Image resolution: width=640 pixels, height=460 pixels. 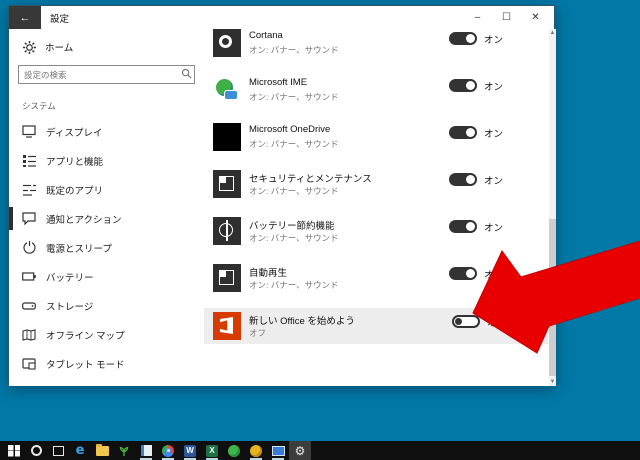 What do you see at coordinates (60, 19) in the screenshot?
I see `window-title: 設定` at bounding box center [60, 19].